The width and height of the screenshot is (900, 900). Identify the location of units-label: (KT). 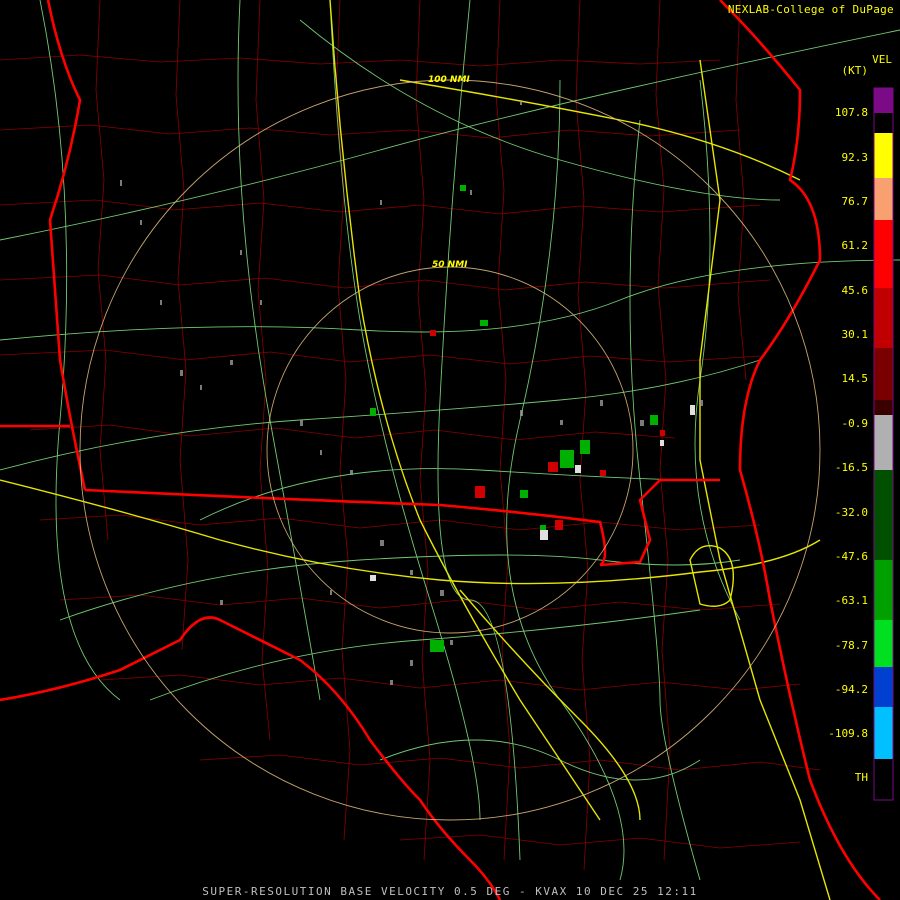
(855, 70).